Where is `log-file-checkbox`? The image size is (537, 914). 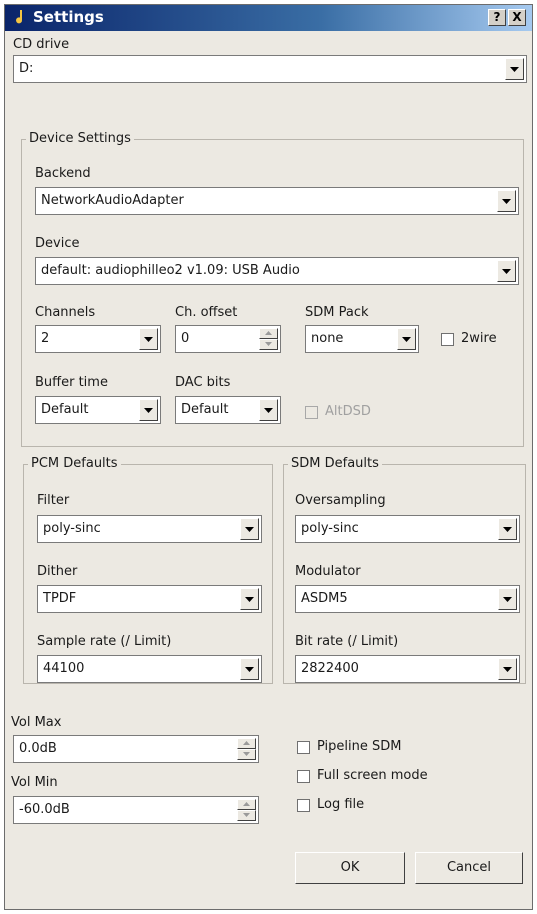 log-file-checkbox is located at coordinates (303, 805).